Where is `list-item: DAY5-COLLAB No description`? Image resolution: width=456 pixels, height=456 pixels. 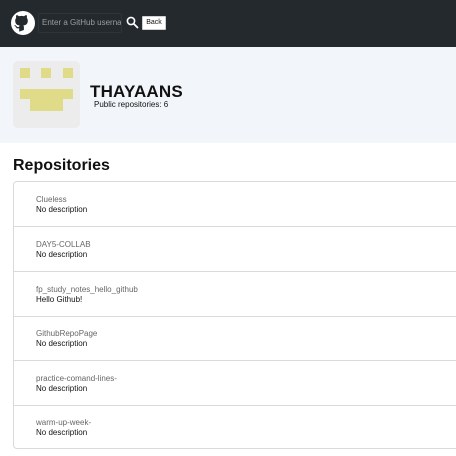
list-item: DAY5-COLLAB No description is located at coordinates (235, 249).